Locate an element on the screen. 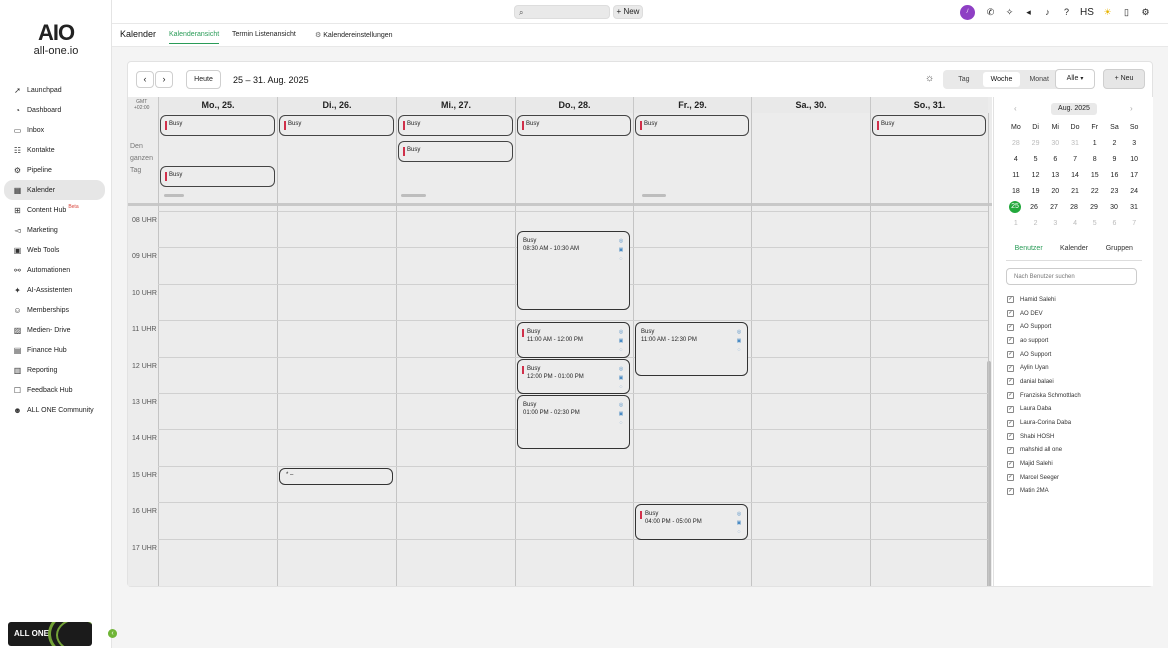 The image size is (1168, 648). all-day-divider is located at coordinates (560, 204).